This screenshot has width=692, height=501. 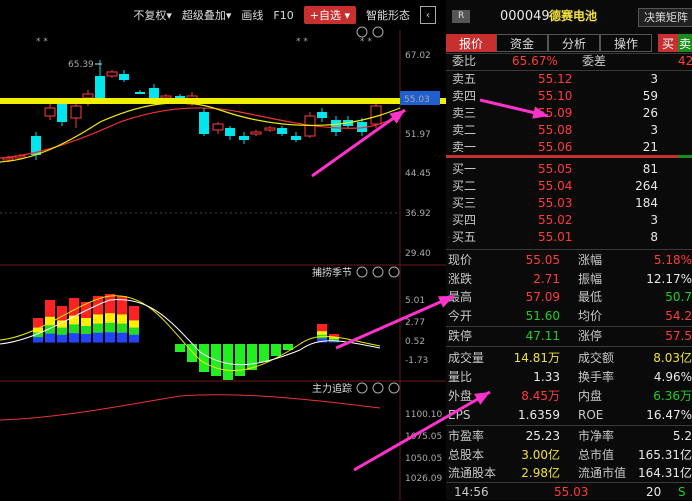 I want to click on stat-label: 内盘, so click(x=590, y=396).